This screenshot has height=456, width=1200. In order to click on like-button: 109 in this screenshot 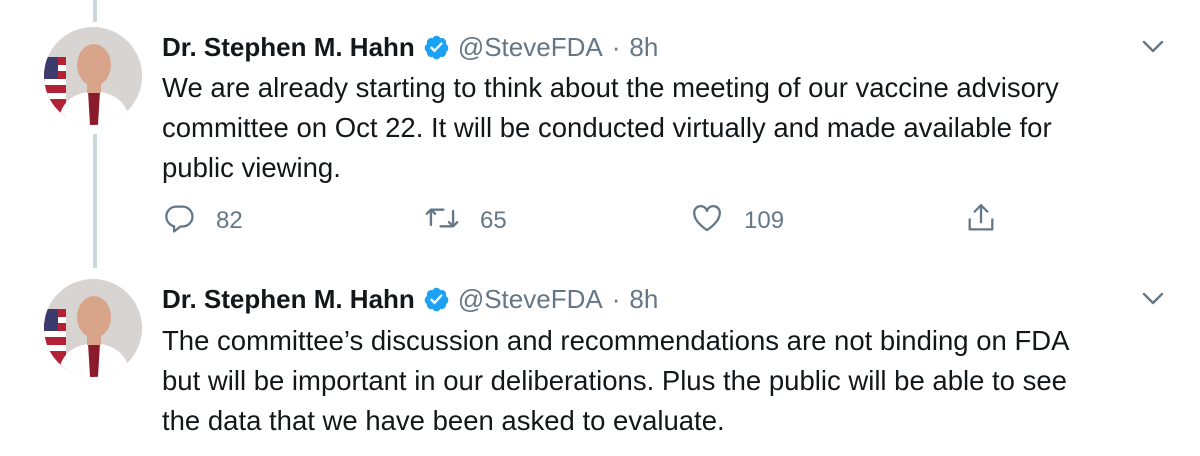, I will do `click(737, 221)`.